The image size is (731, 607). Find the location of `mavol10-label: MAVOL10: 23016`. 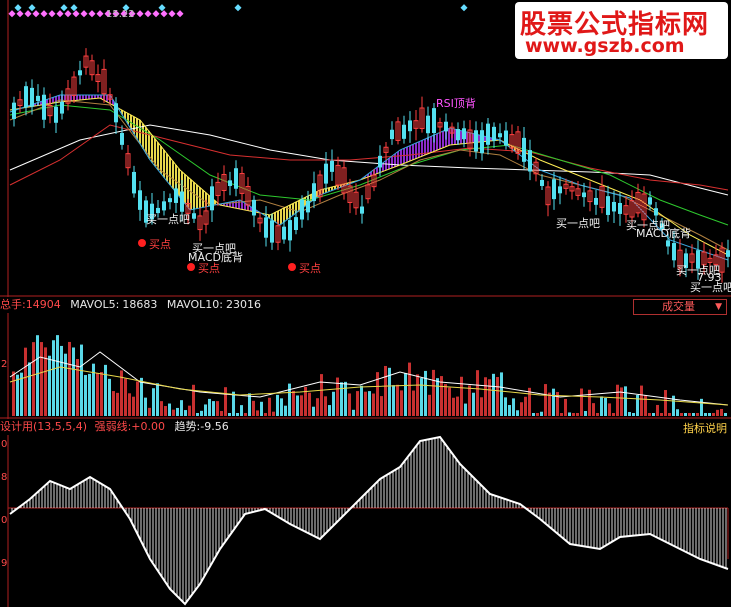

mavol10-label: MAVOL10: 23016 is located at coordinates (214, 304).